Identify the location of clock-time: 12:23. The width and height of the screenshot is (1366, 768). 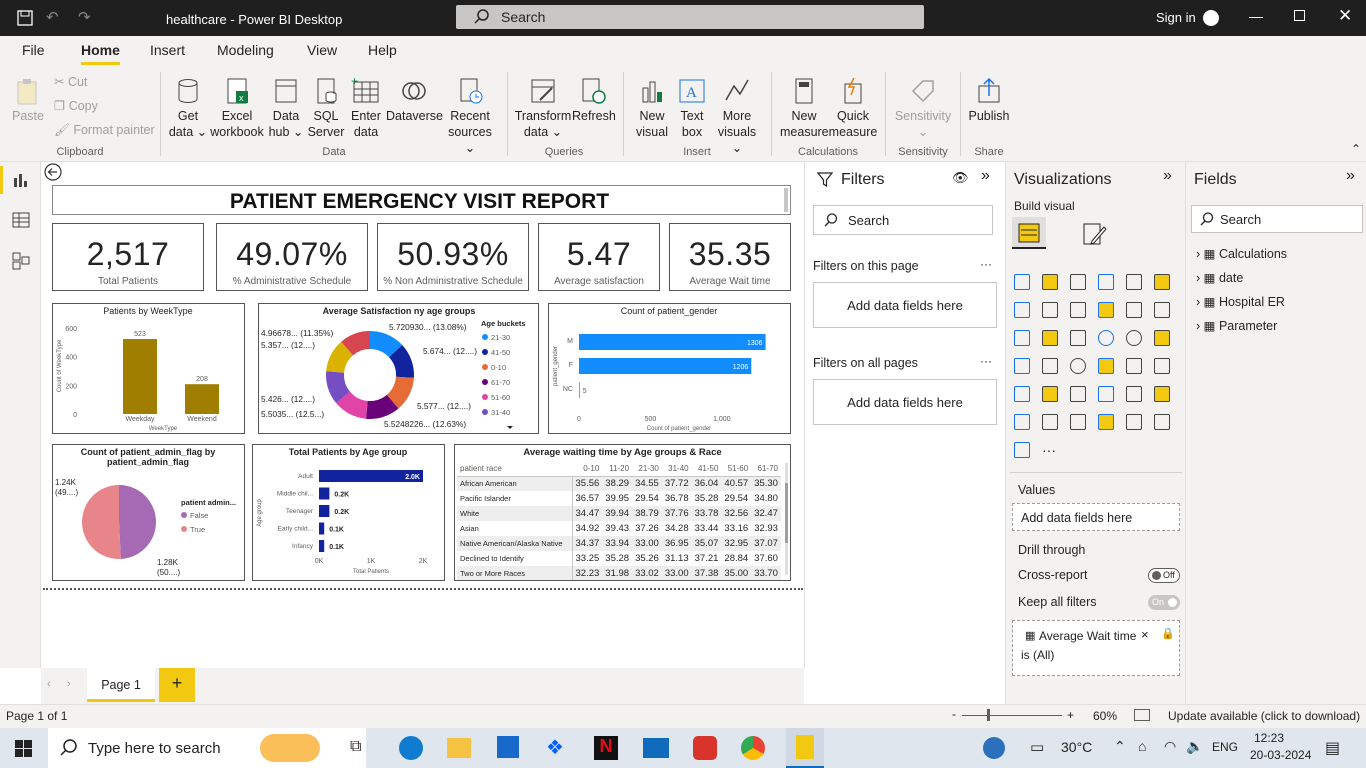
(1269, 738).